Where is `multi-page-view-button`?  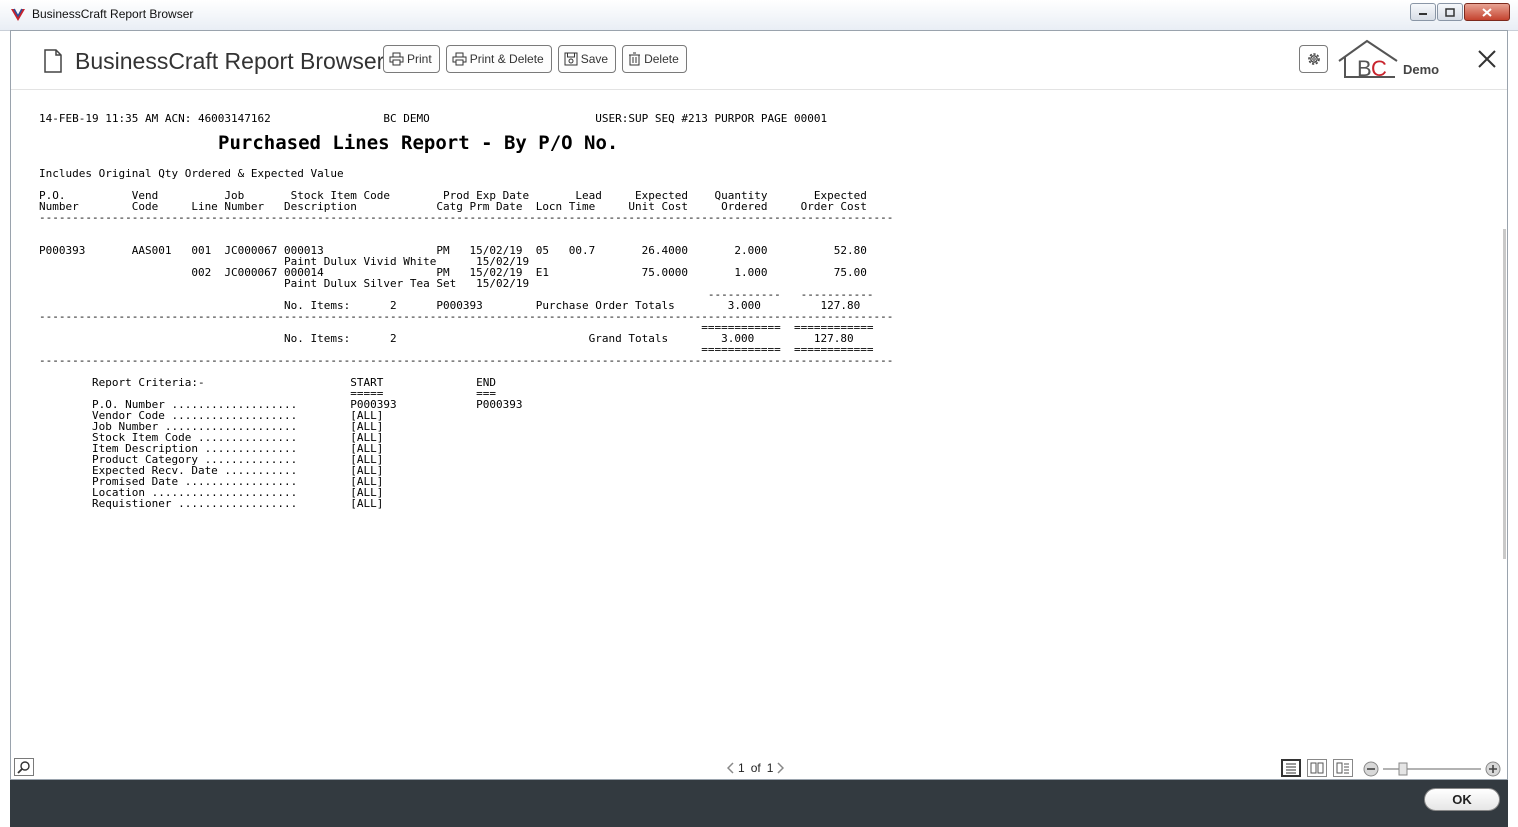
multi-page-view-button is located at coordinates (1343, 768).